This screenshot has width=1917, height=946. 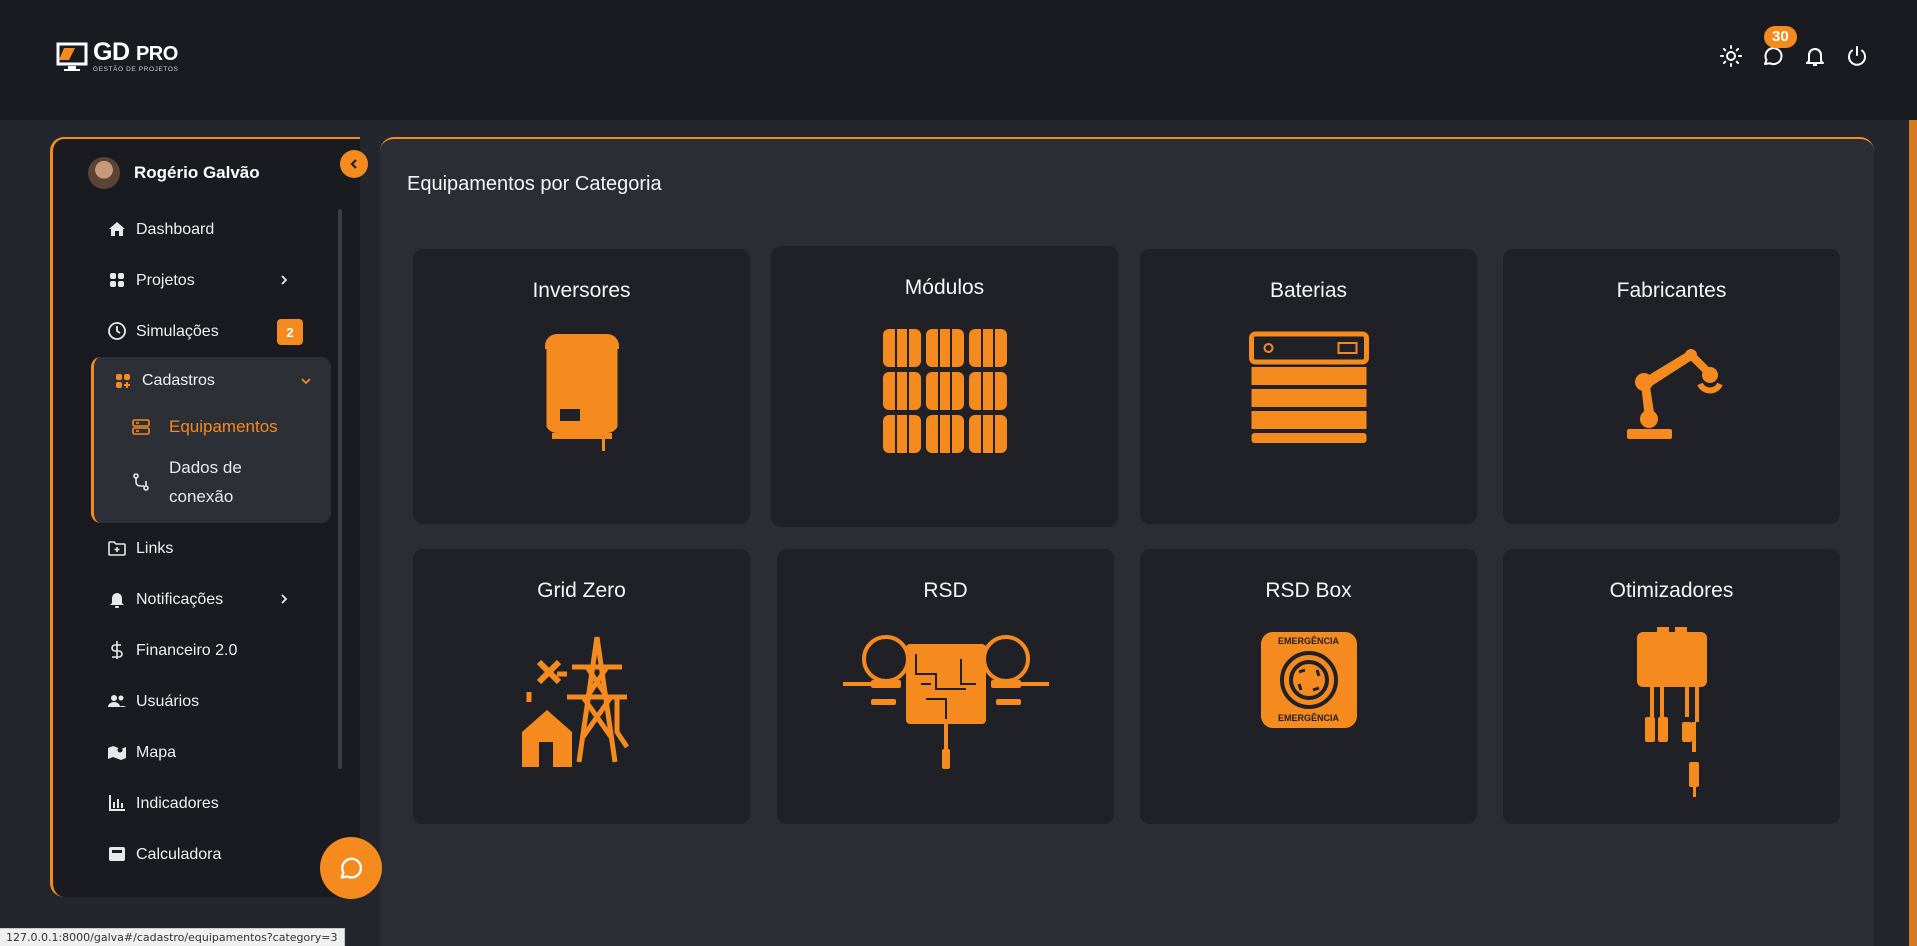 What do you see at coordinates (581, 392) in the screenshot?
I see `inverter-icon` at bounding box center [581, 392].